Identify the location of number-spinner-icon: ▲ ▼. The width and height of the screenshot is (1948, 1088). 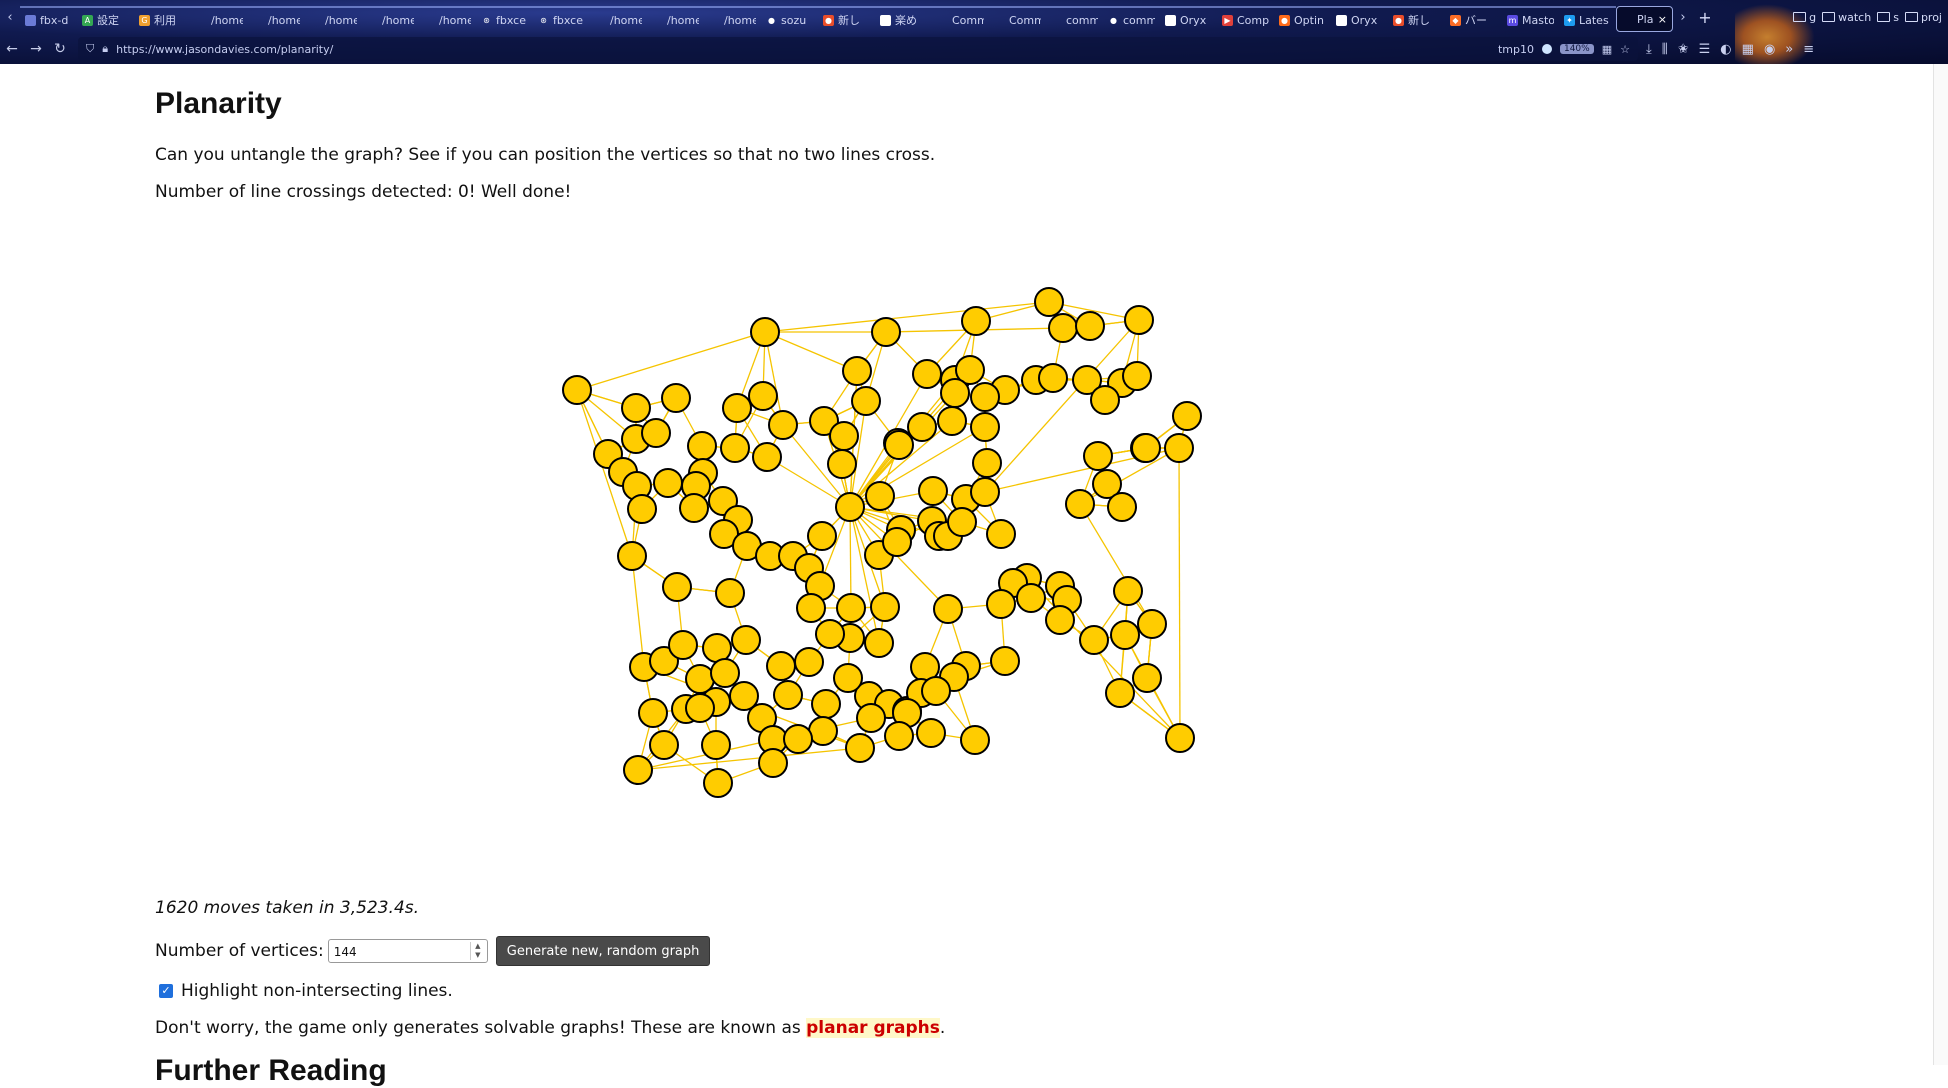
(477, 951).